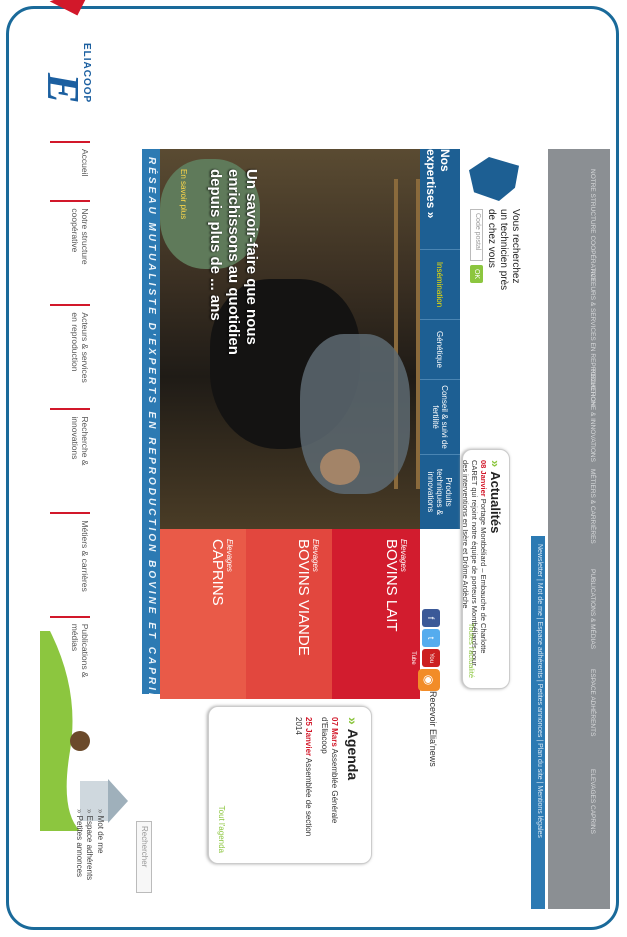 This screenshot has height=937, width=627. Describe the element at coordinates (438, 184) in the screenshot. I see `expertises-title: Nos expertises »` at that location.